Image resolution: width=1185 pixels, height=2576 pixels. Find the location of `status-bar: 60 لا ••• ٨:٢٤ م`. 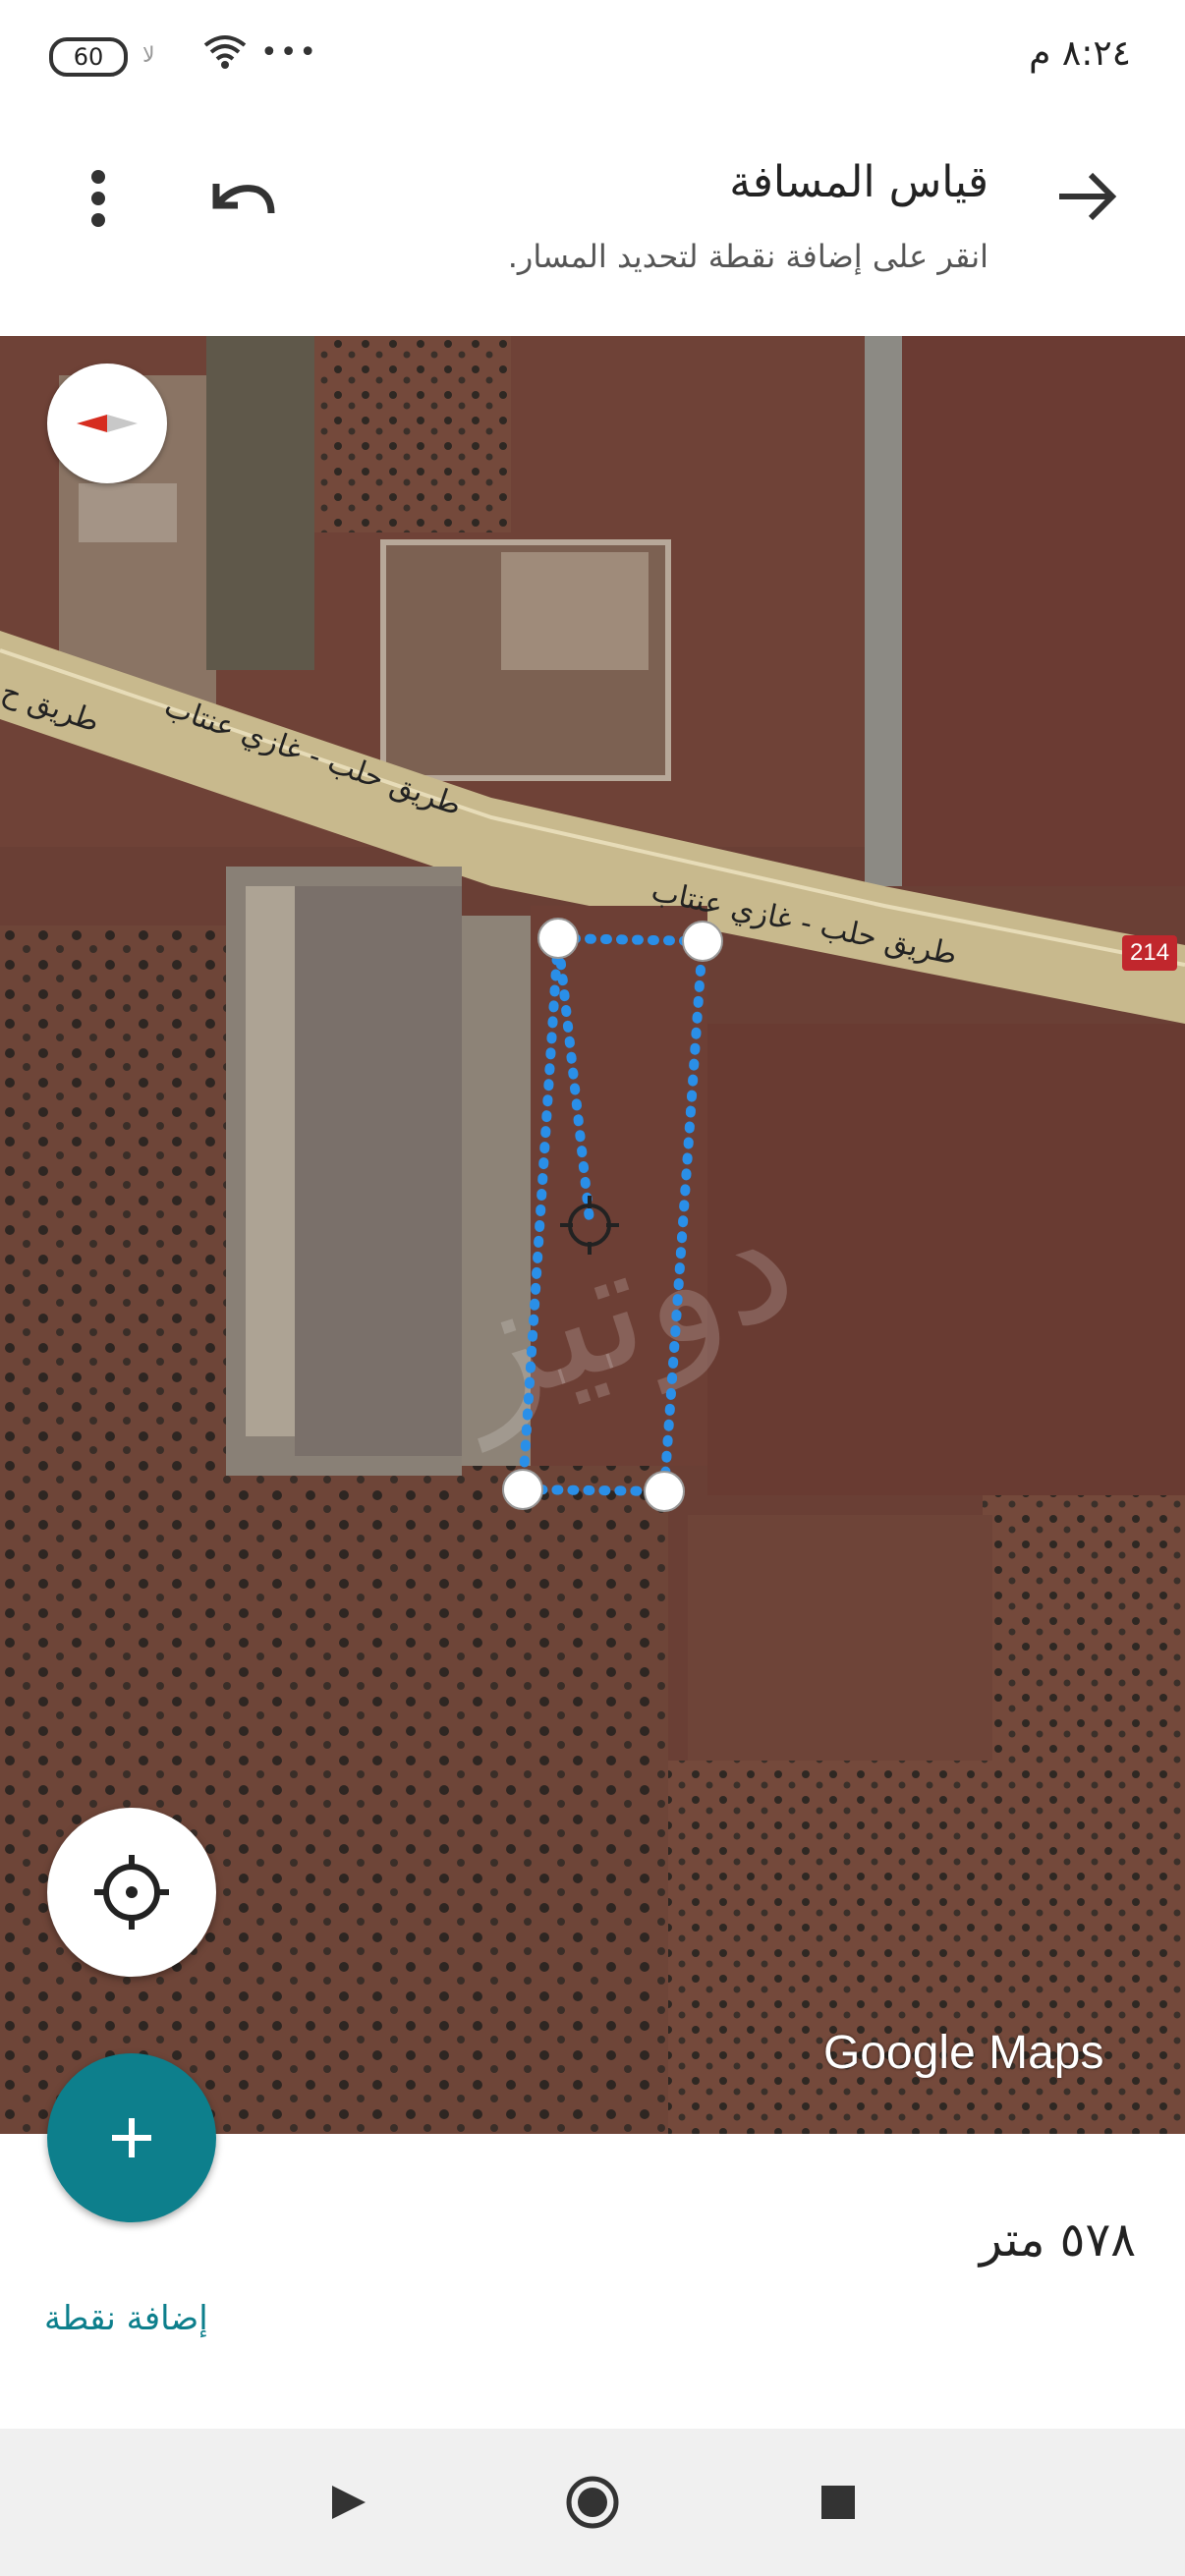

status-bar: 60 لا ••• ٨:٢٤ م is located at coordinates (592, 54).